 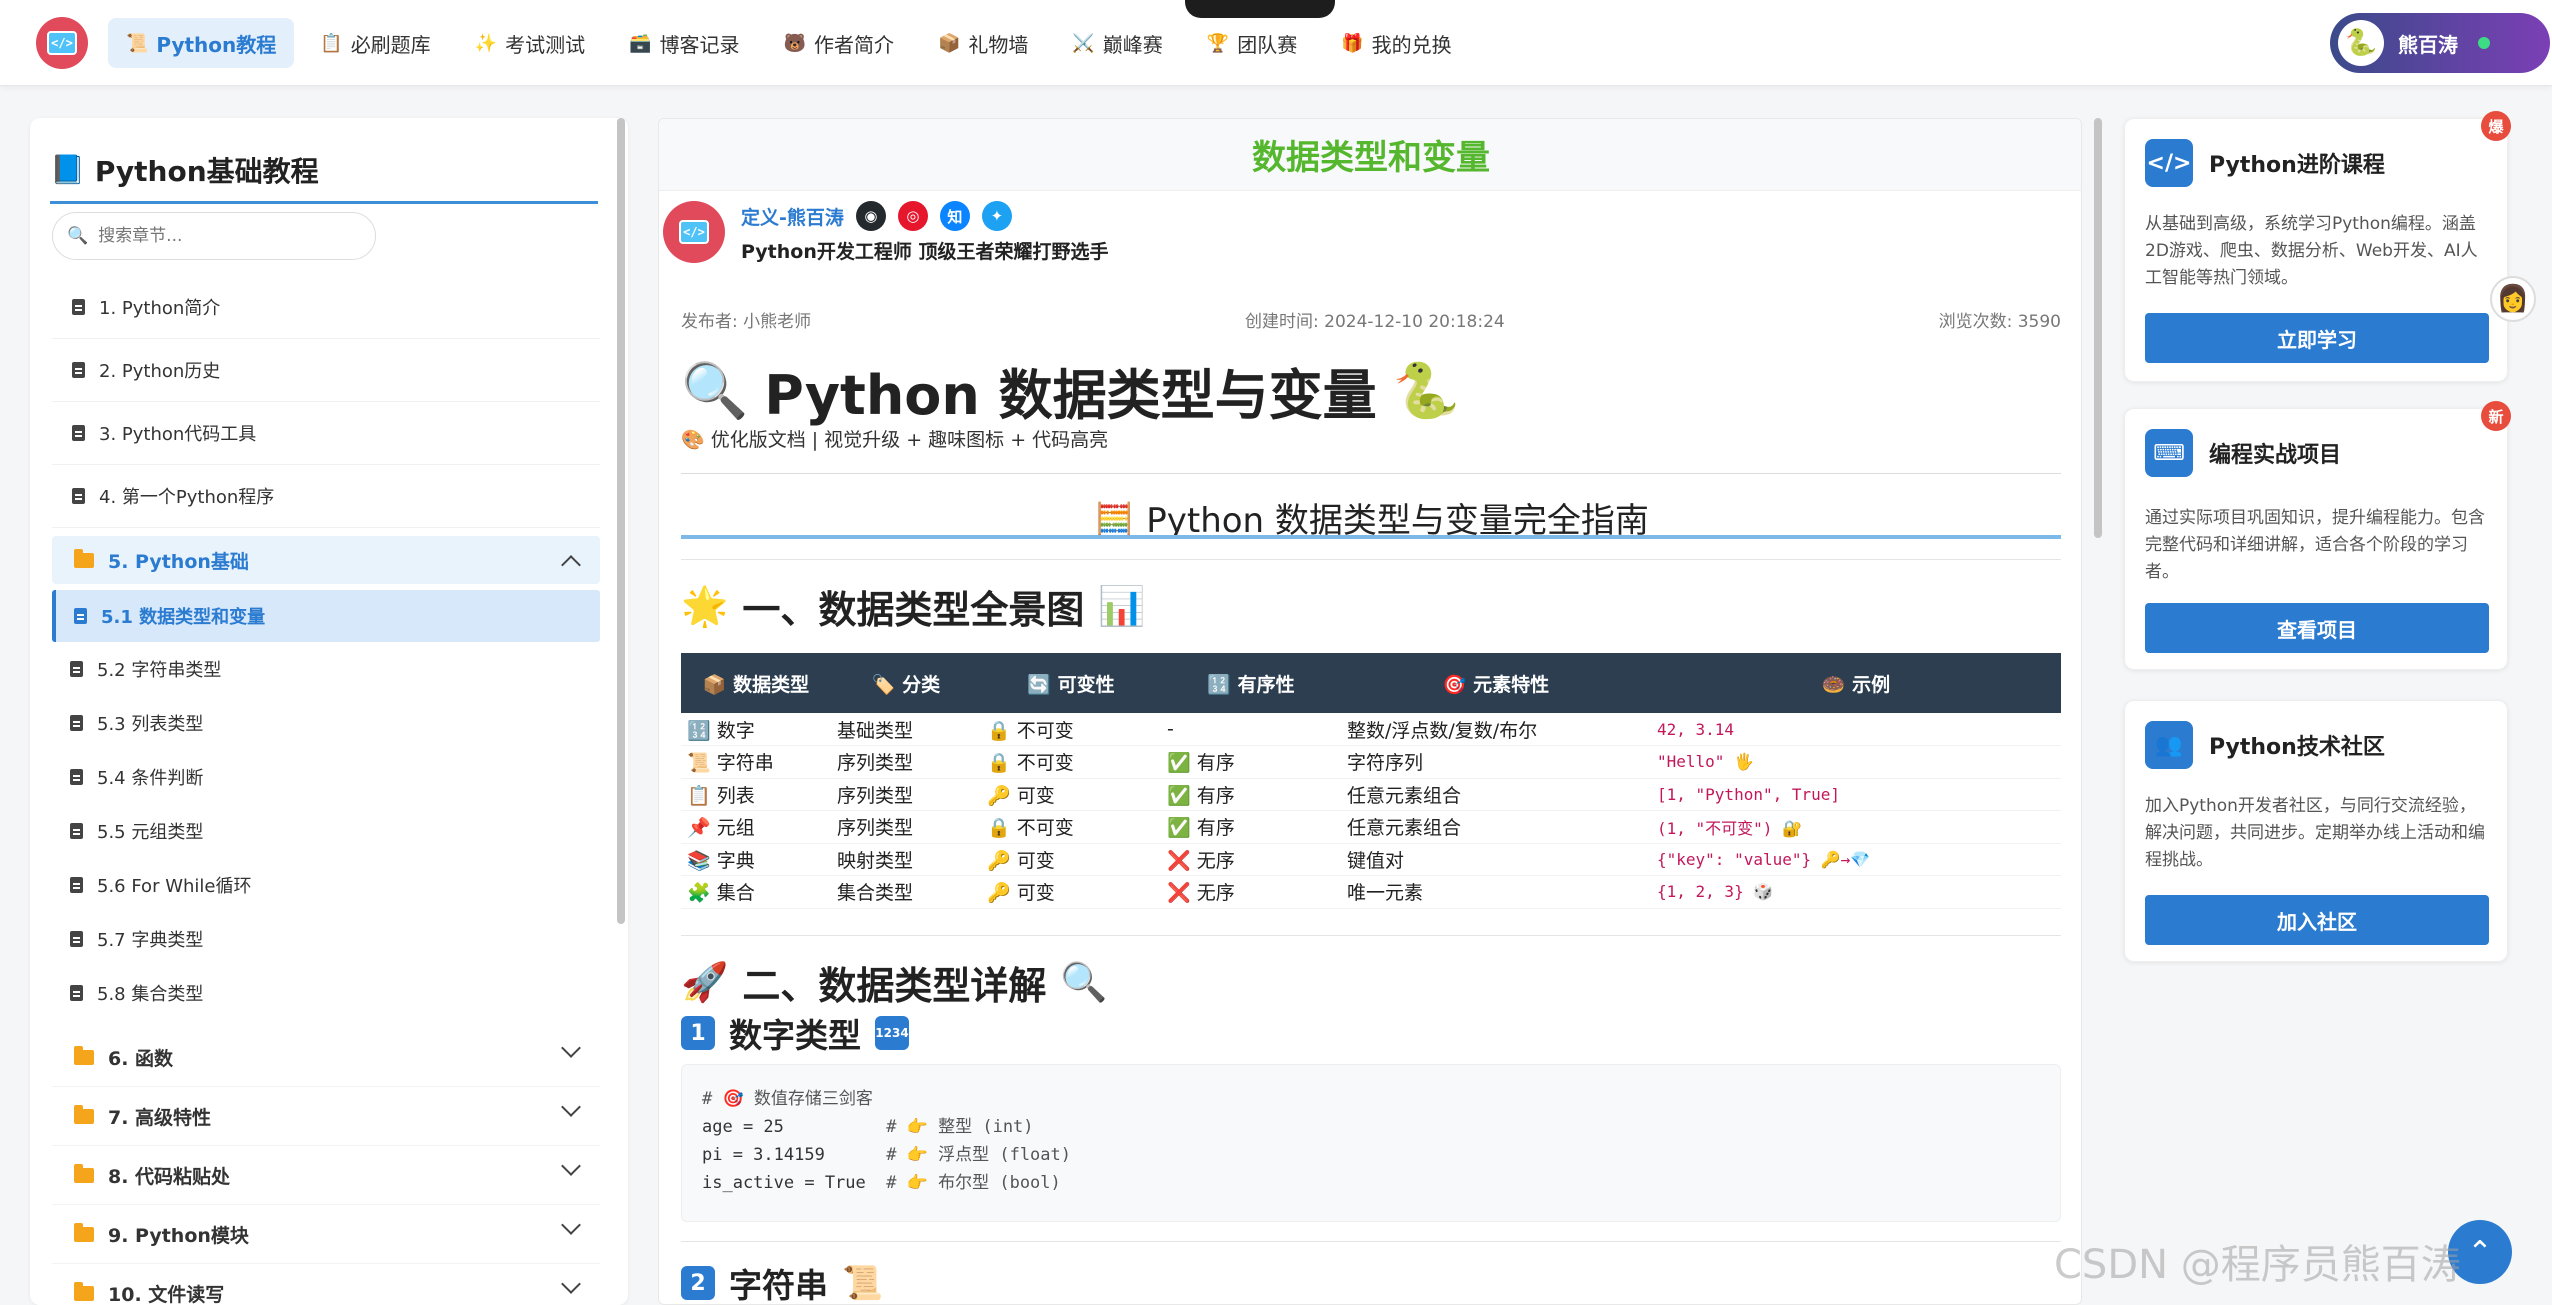 I want to click on chapter-item: 2. Python历史, so click(x=326, y=370).